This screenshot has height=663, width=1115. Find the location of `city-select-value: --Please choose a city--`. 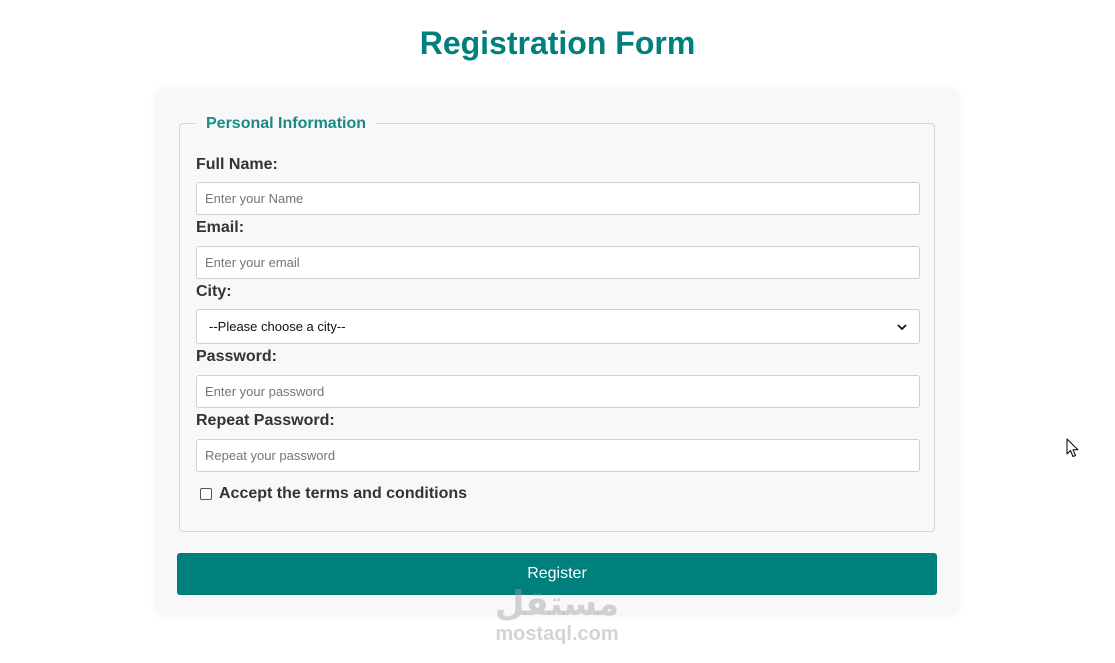

city-select-value: --Please choose a city-- is located at coordinates (277, 326).